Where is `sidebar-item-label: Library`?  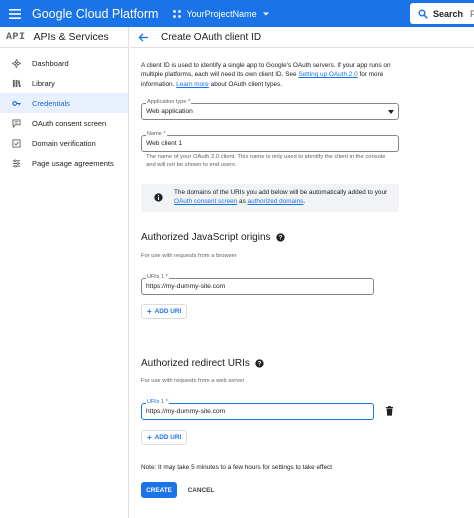 sidebar-item-label: Library is located at coordinates (43, 83).